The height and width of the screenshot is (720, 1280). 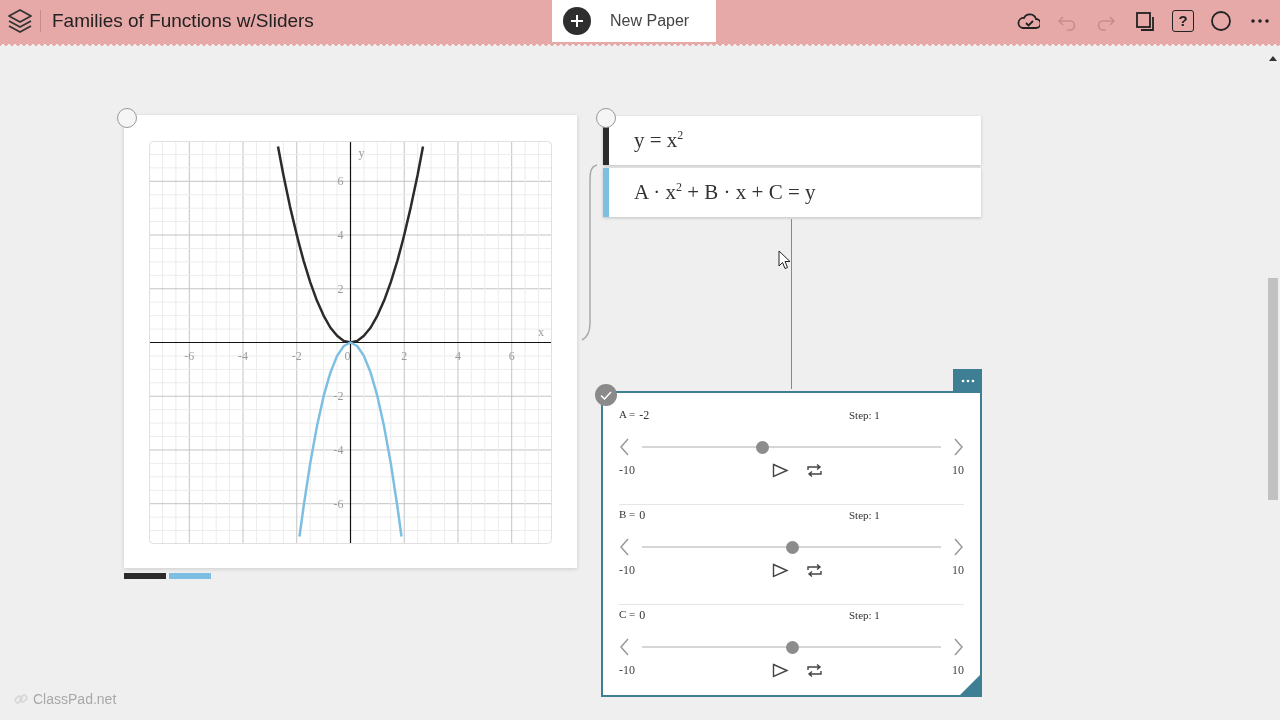 What do you see at coordinates (541, 331) in the screenshot?
I see `axis-label: x` at bounding box center [541, 331].